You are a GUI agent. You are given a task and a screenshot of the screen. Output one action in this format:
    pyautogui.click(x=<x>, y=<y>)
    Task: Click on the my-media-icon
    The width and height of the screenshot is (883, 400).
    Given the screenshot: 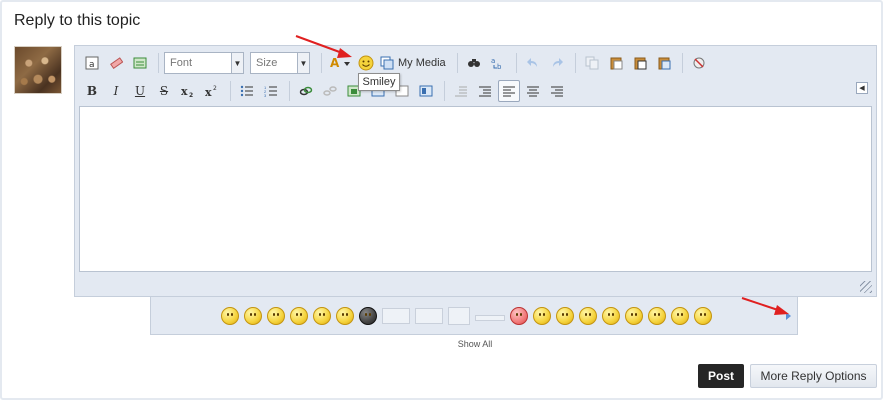 What is the action you would take?
    pyautogui.click(x=387, y=63)
    